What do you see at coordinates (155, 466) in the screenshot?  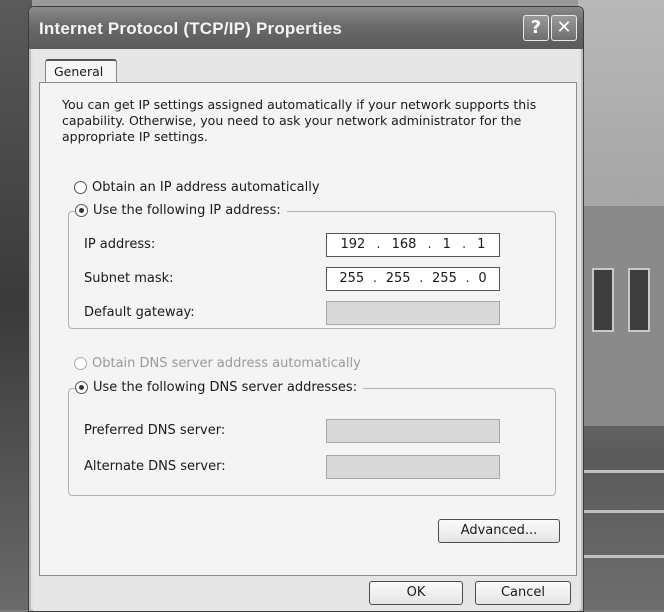 I see `alternate-dns-label: Alternate DNS server:` at bounding box center [155, 466].